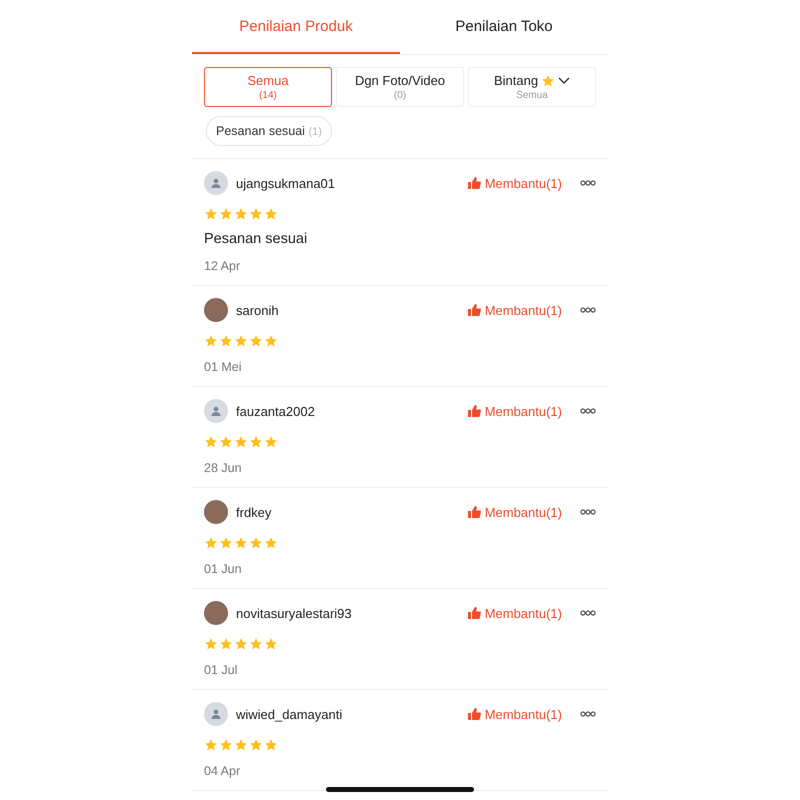 This screenshot has height=800, width=800. Describe the element at coordinates (223, 570) in the screenshot. I see `review-date: 01 Jun` at that location.